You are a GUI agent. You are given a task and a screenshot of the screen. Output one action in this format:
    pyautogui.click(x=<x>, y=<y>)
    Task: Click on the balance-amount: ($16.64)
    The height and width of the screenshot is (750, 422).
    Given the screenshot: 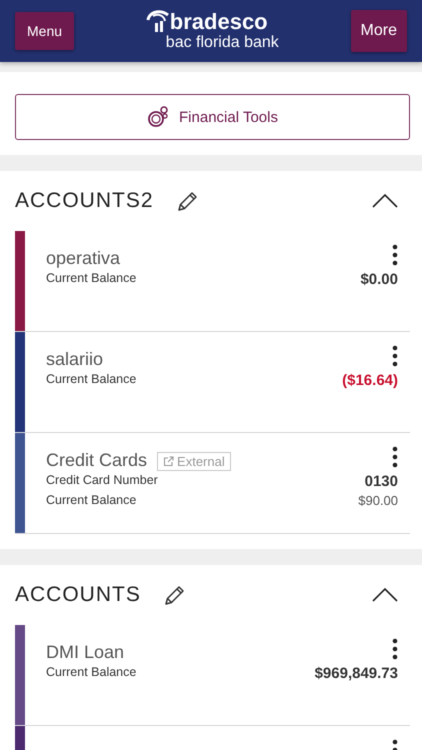 What is the action you would take?
    pyautogui.click(x=370, y=380)
    